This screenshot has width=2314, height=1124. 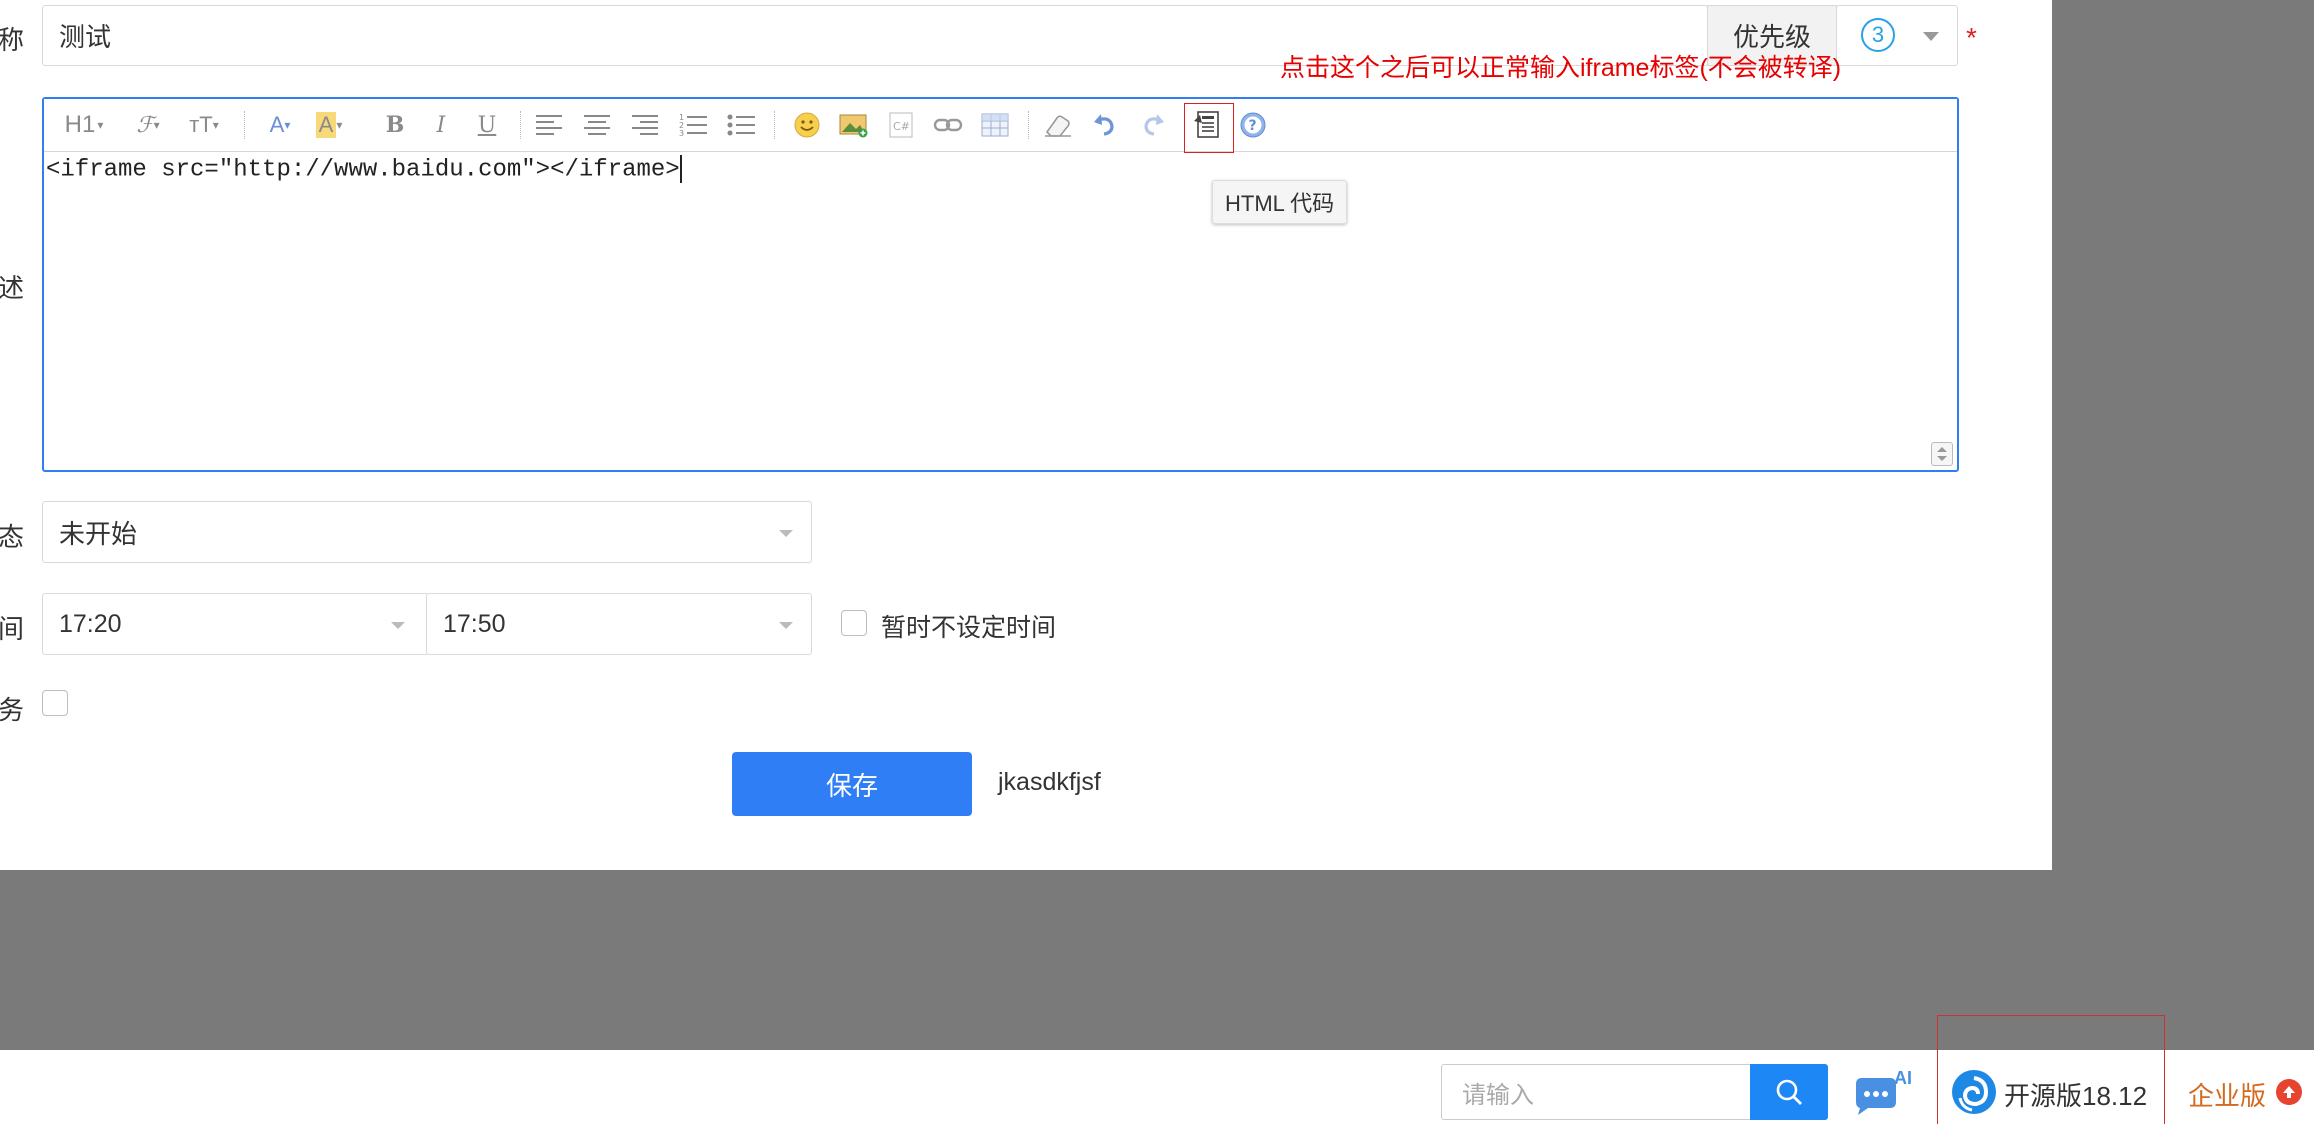 What do you see at coordinates (1596, 1092) in the screenshot?
I see `search-input: 请输入` at bounding box center [1596, 1092].